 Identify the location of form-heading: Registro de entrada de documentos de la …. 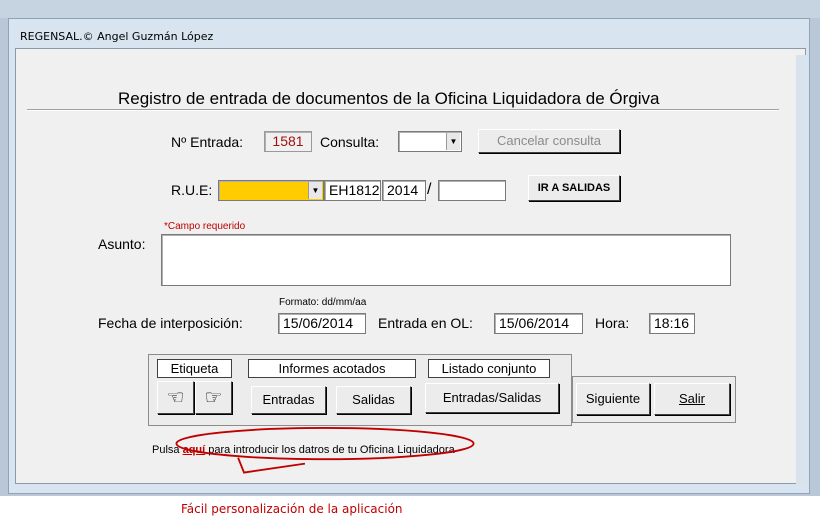
(389, 98).